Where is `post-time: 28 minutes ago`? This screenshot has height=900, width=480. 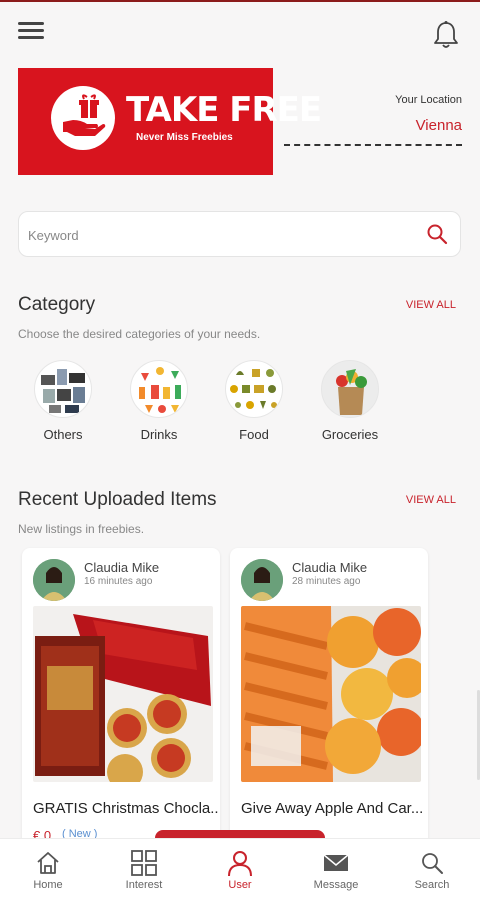 post-time: 28 minutes ago is located at coordinates (326, 581).